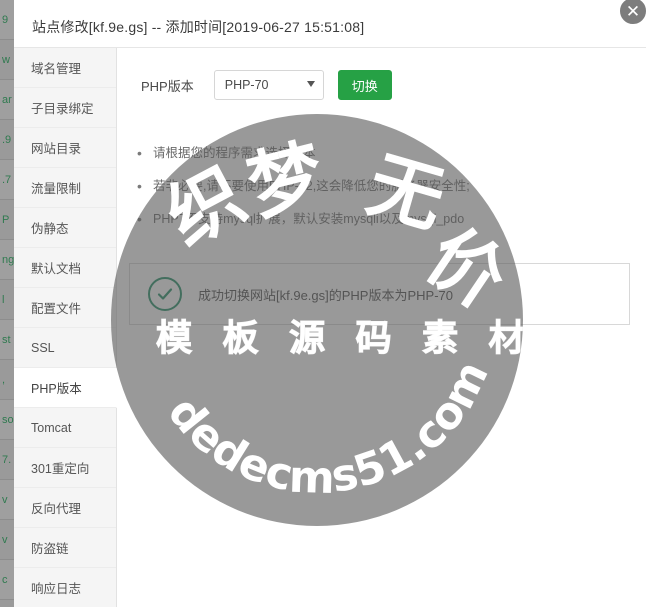 Image resolution: width=646 pixels, height=607 pixels. Describe the element at coordinates (165, 294) in the screenshot. I see `check-circle-icon` at that location.